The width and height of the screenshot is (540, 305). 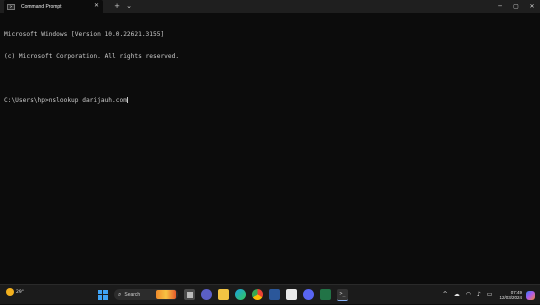 I want to click on search-highlight-icon, so click(x=166, y=294).